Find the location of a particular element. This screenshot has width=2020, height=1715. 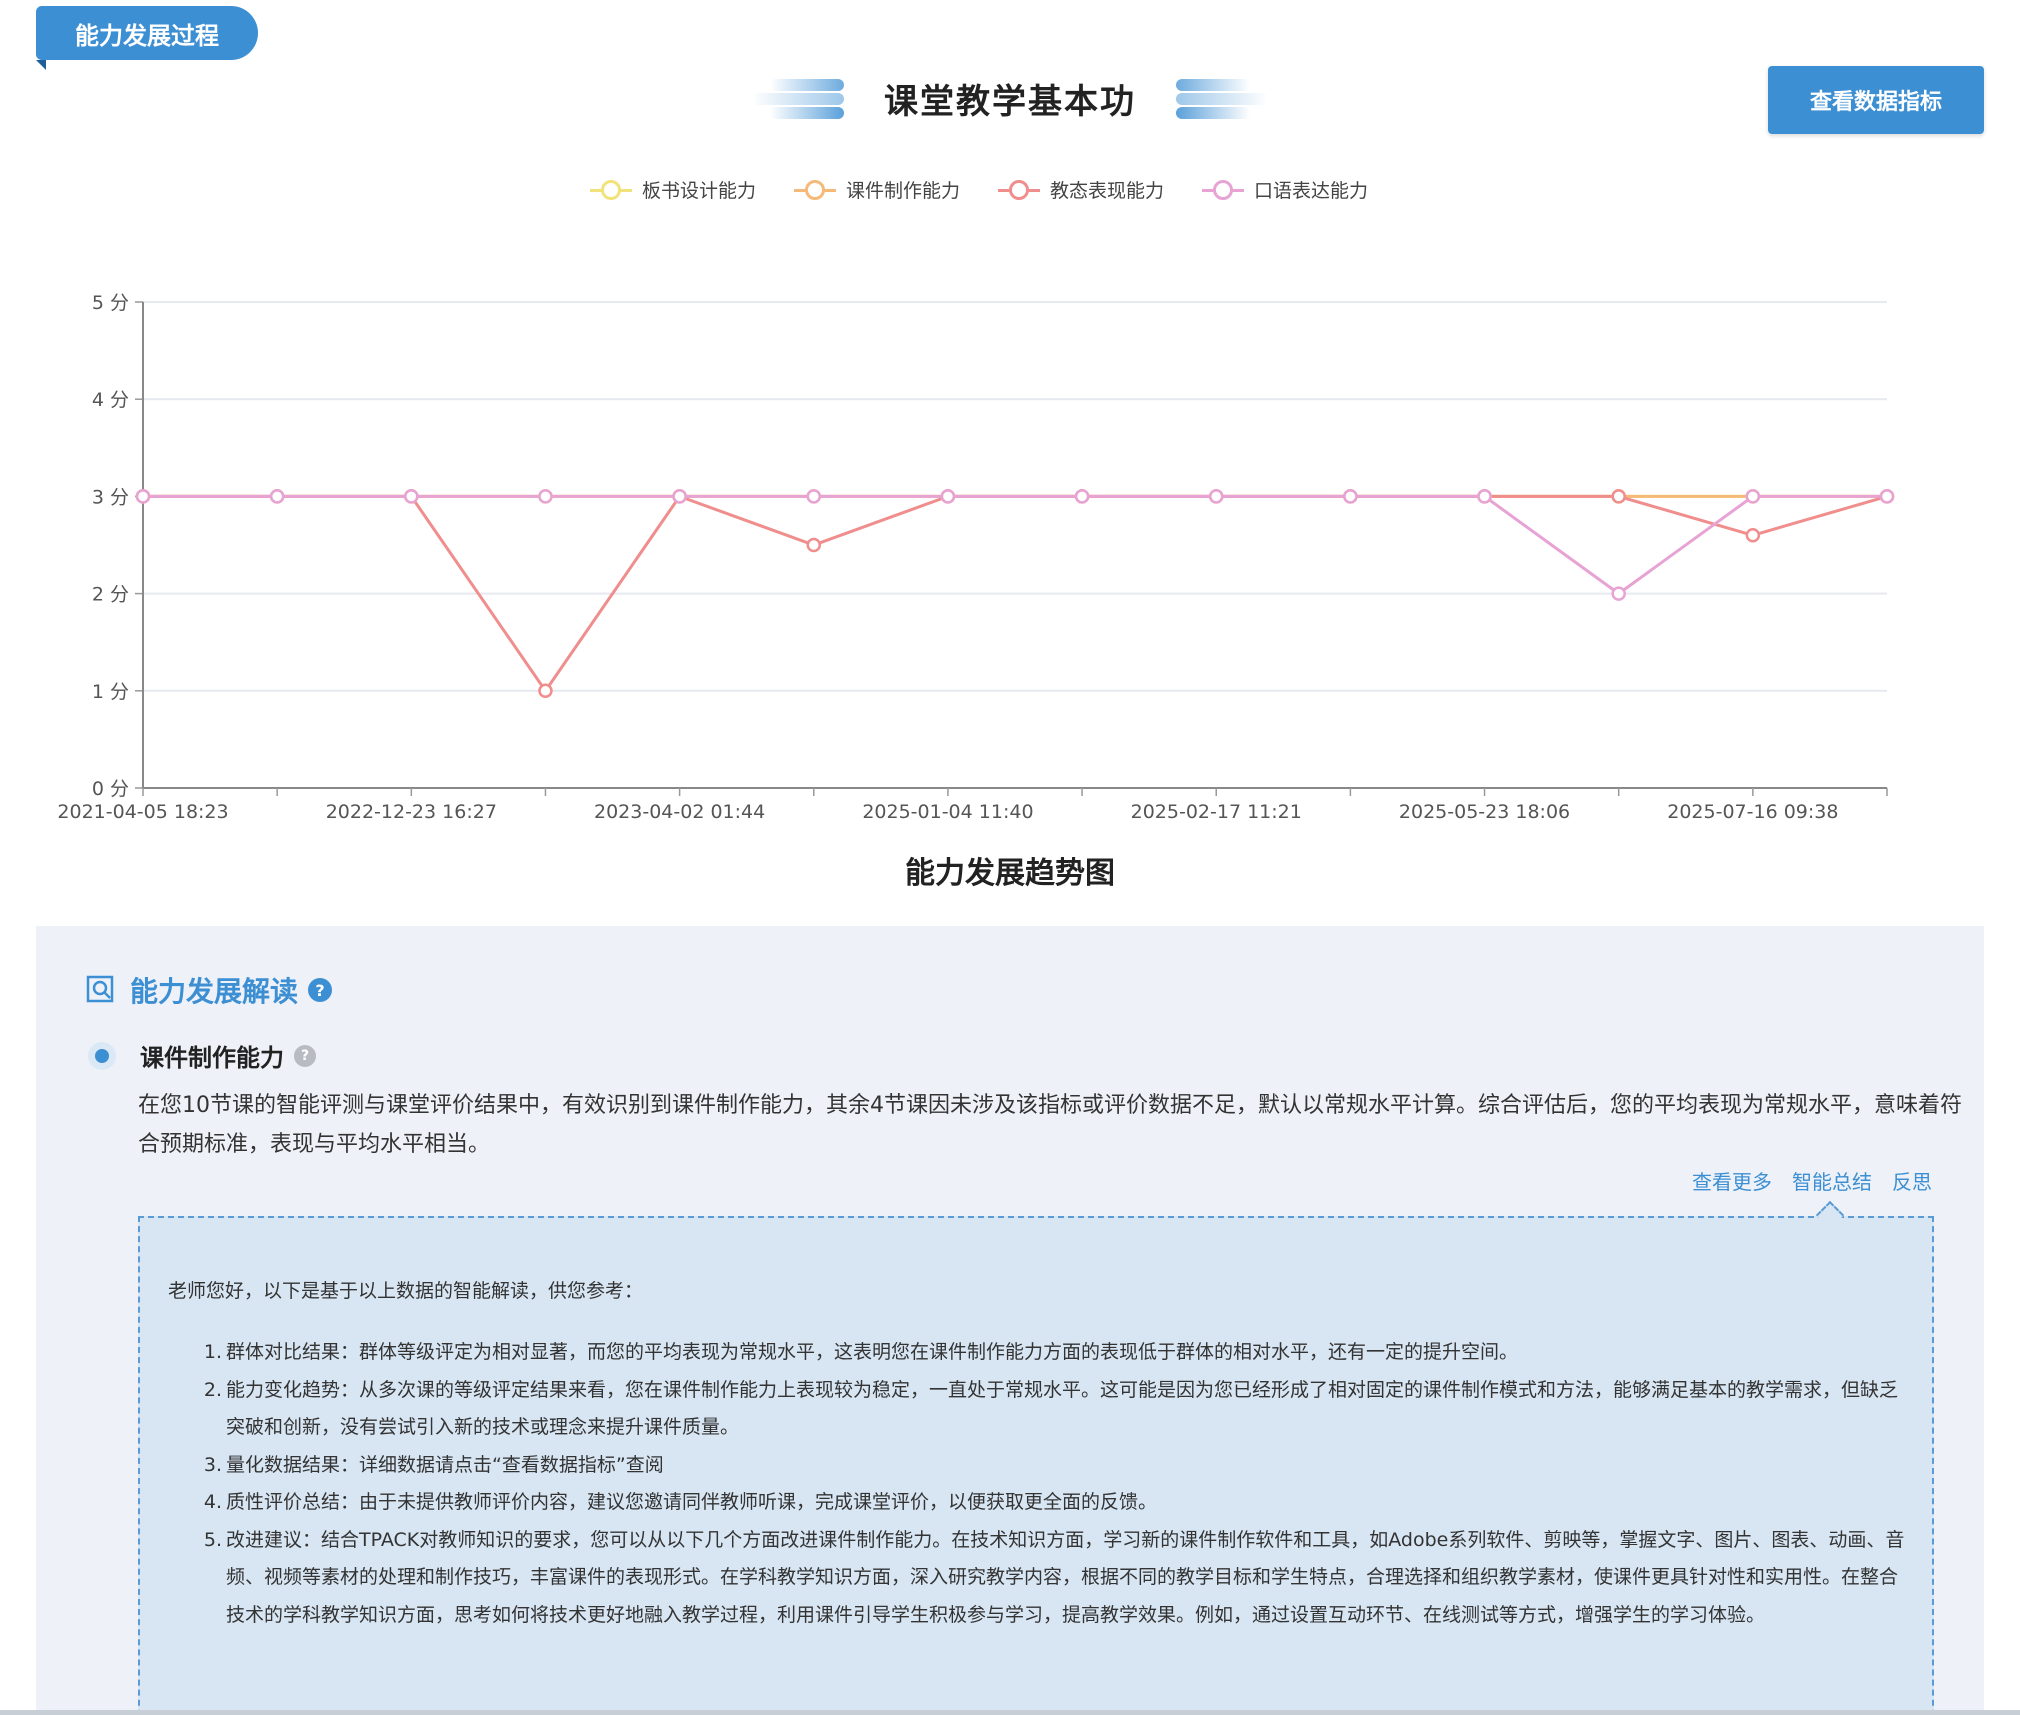

bullet-dot-icon is located at coordinates (102, 1055).